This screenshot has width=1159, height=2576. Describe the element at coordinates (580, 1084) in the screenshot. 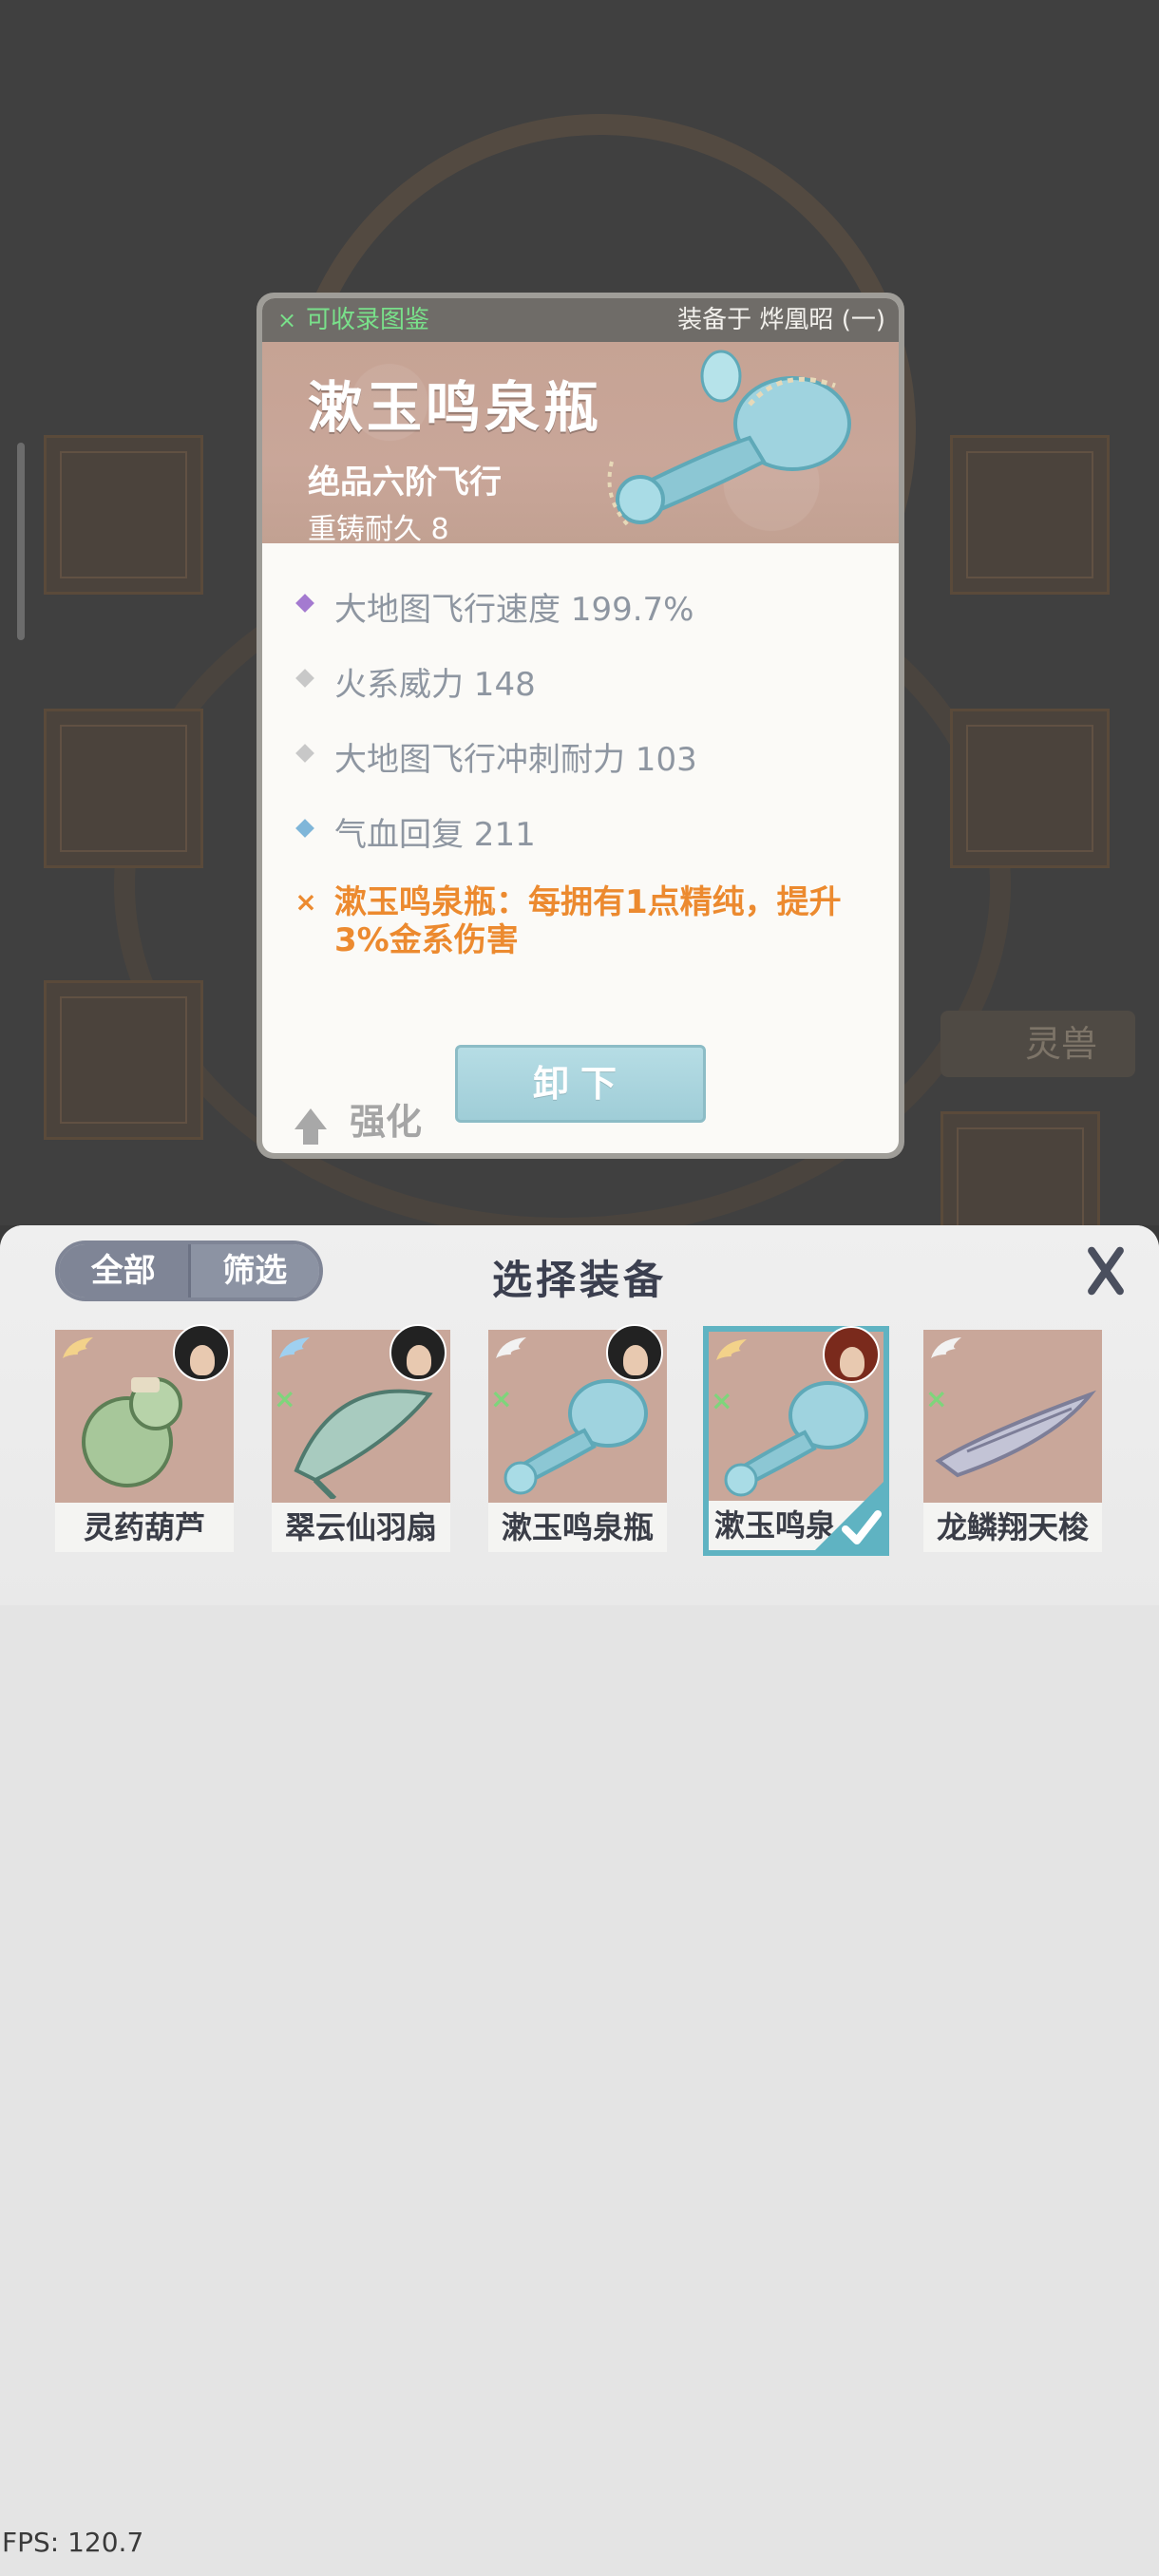

I see `unequip-button: 卸下` at that location.